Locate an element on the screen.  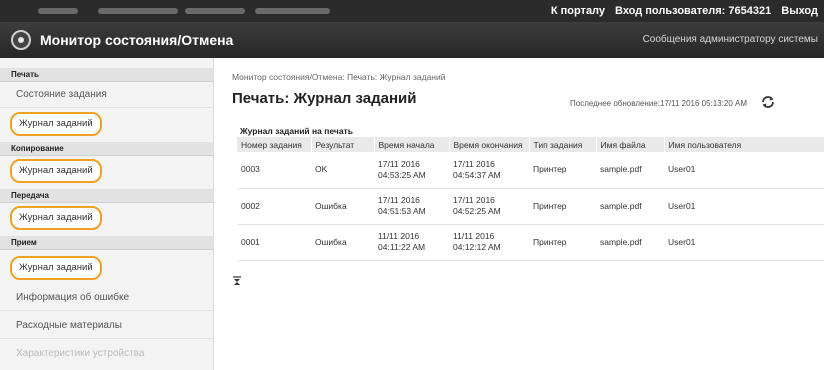
page-title: Печать: Журнал заданий is located at coordinates (324, 98).